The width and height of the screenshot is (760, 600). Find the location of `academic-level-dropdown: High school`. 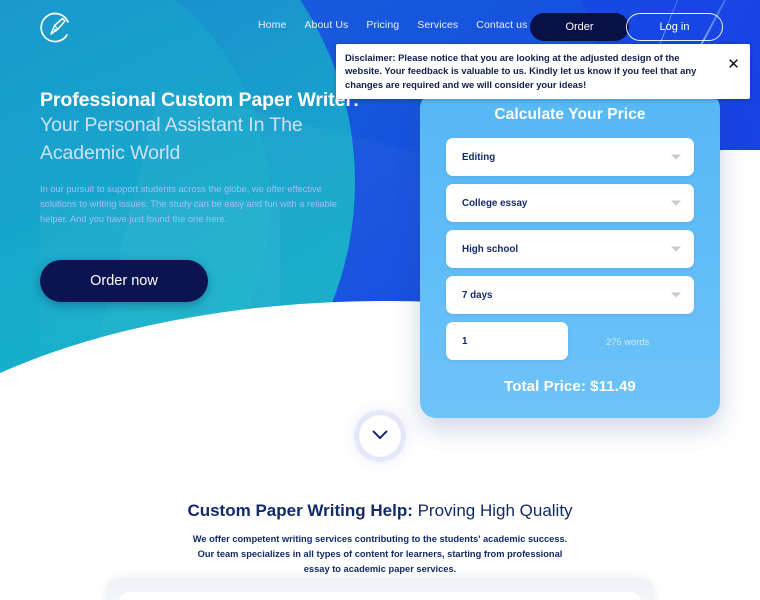

academic-level-dropdown: High school is located at coordinates (570, 249).